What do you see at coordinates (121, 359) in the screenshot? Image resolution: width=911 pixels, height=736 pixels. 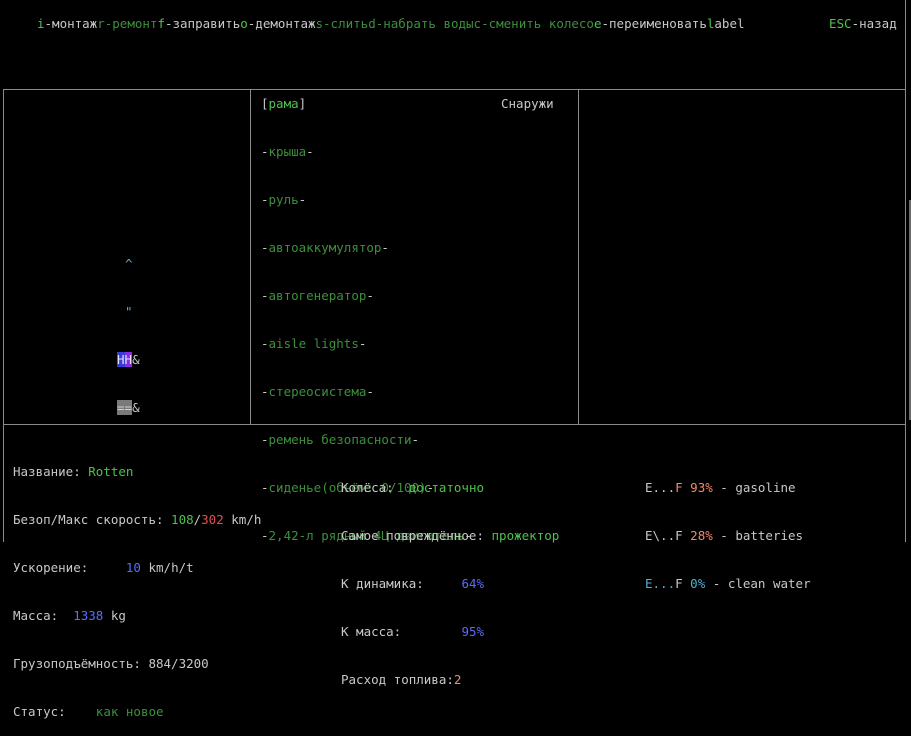 I see `map-tile-selected: H` at bounding box center [121, 359].